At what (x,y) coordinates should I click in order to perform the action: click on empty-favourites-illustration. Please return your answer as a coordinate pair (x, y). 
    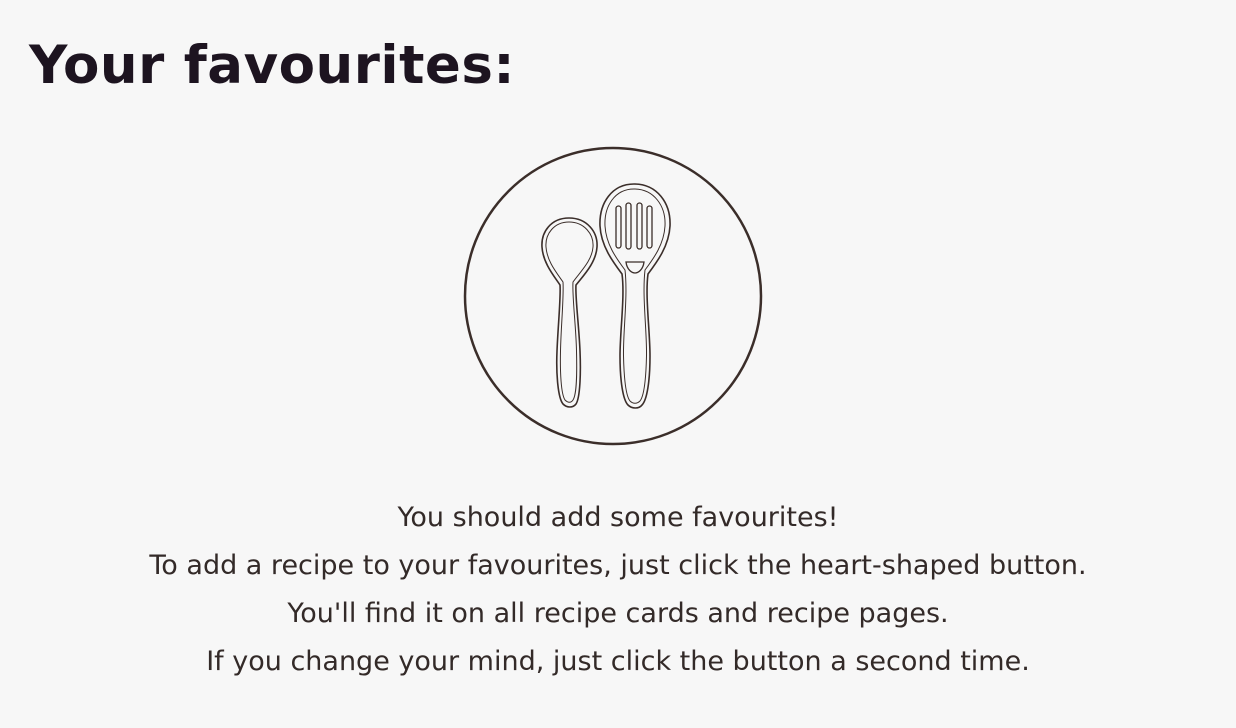
    Looking at the image, I should click on (613, 296).